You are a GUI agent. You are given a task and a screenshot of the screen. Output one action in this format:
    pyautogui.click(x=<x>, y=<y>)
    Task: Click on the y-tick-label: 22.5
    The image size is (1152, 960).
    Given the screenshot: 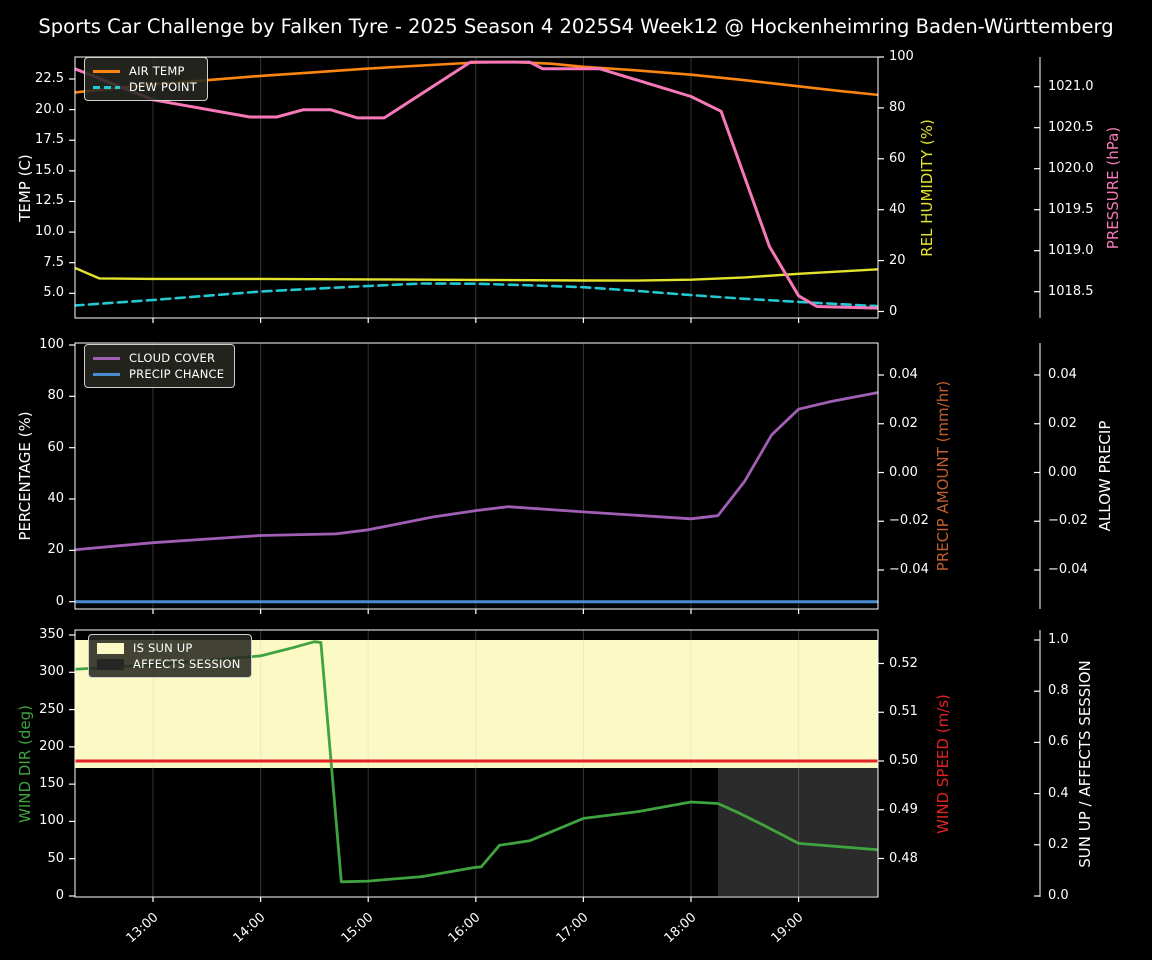 What is the action you would take?
    pyautogui.click(x=49, y=78)
    